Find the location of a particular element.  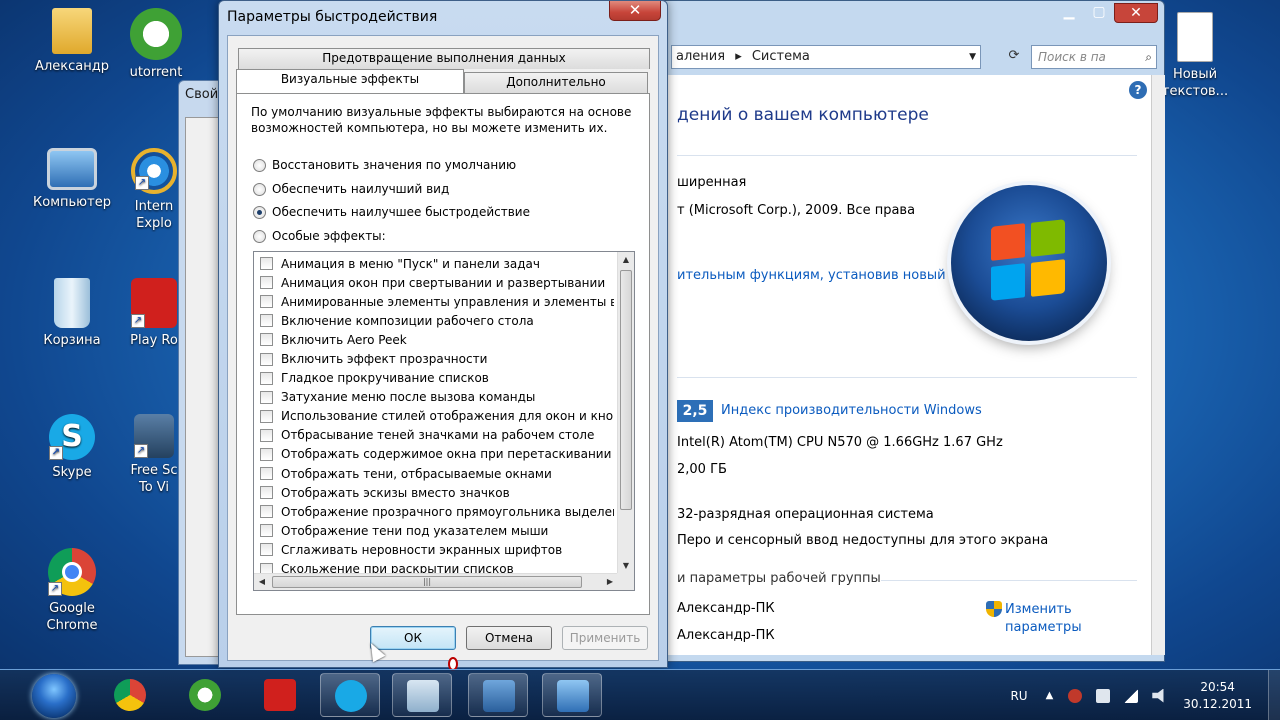

effect-checkbox-row: Гладкое прокручивание списков is located at coordinates (434, 378).